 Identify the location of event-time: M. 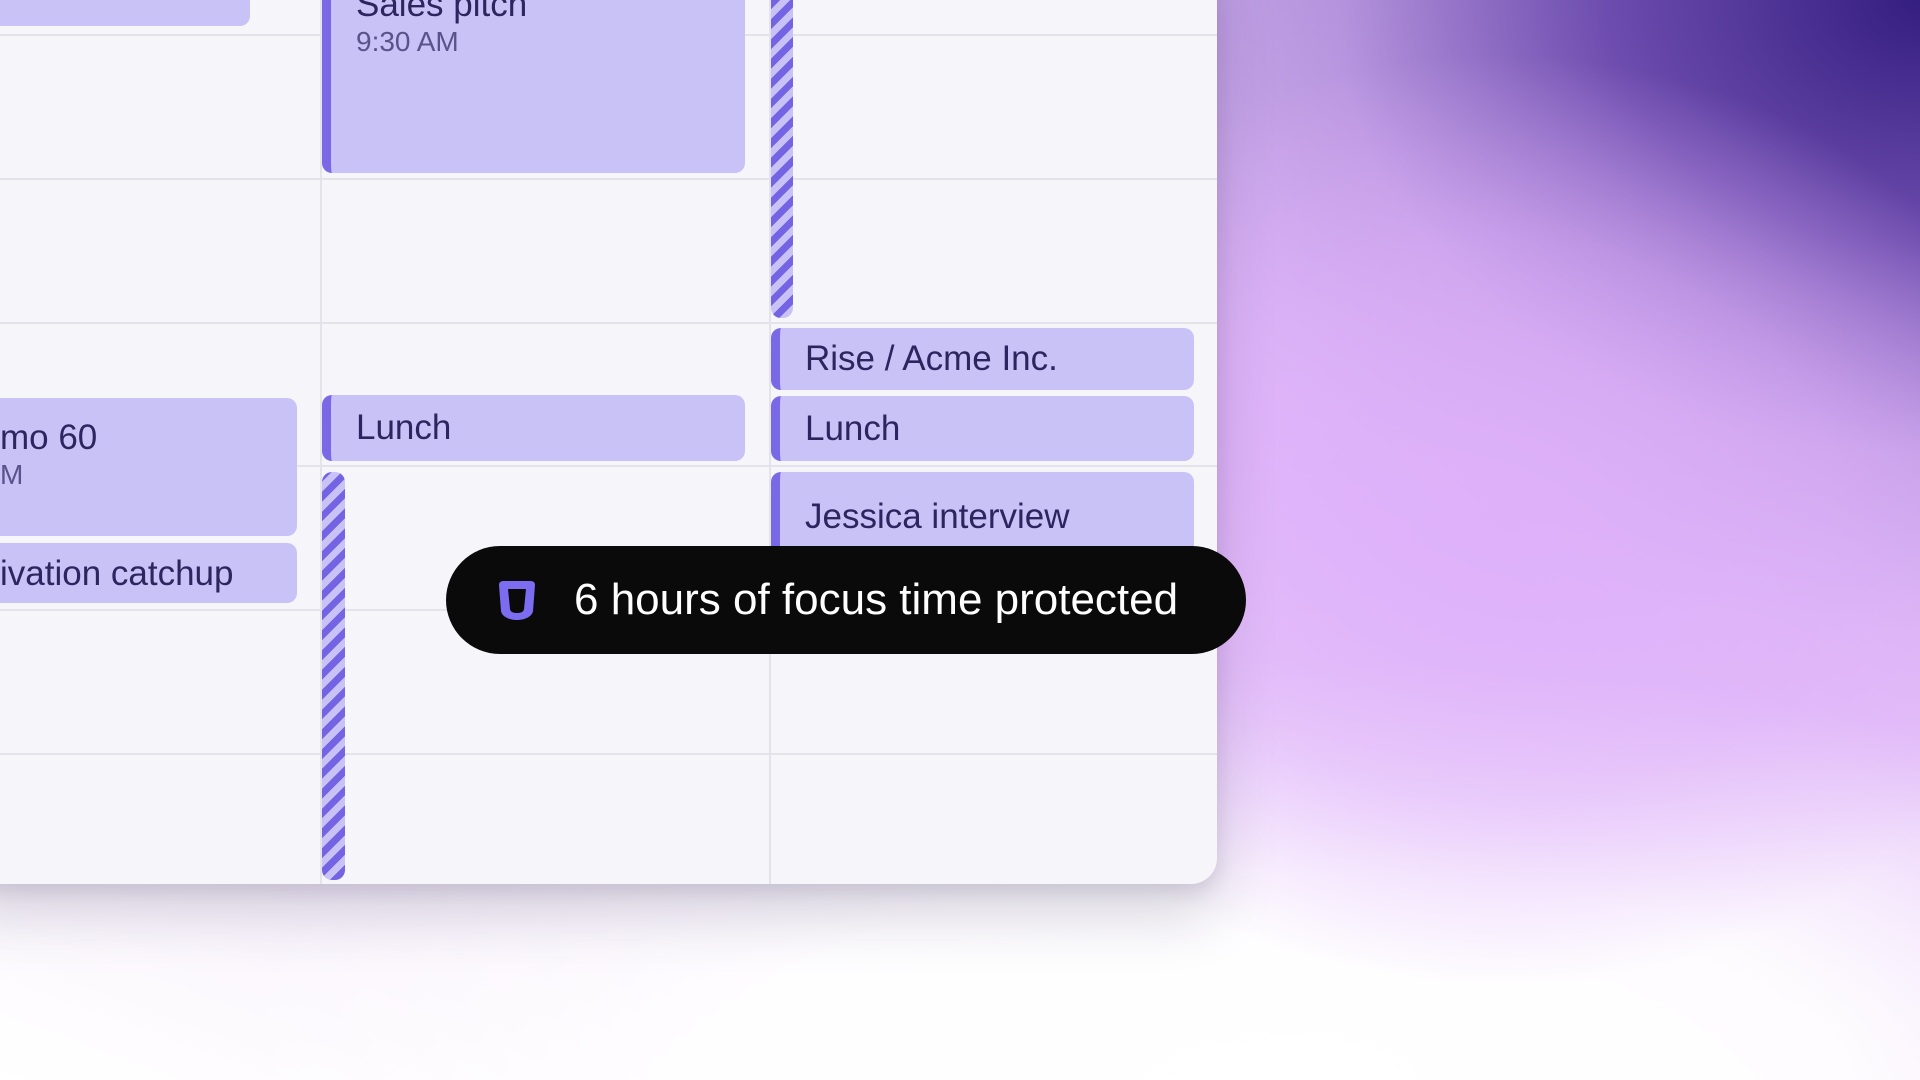
(12, 474).